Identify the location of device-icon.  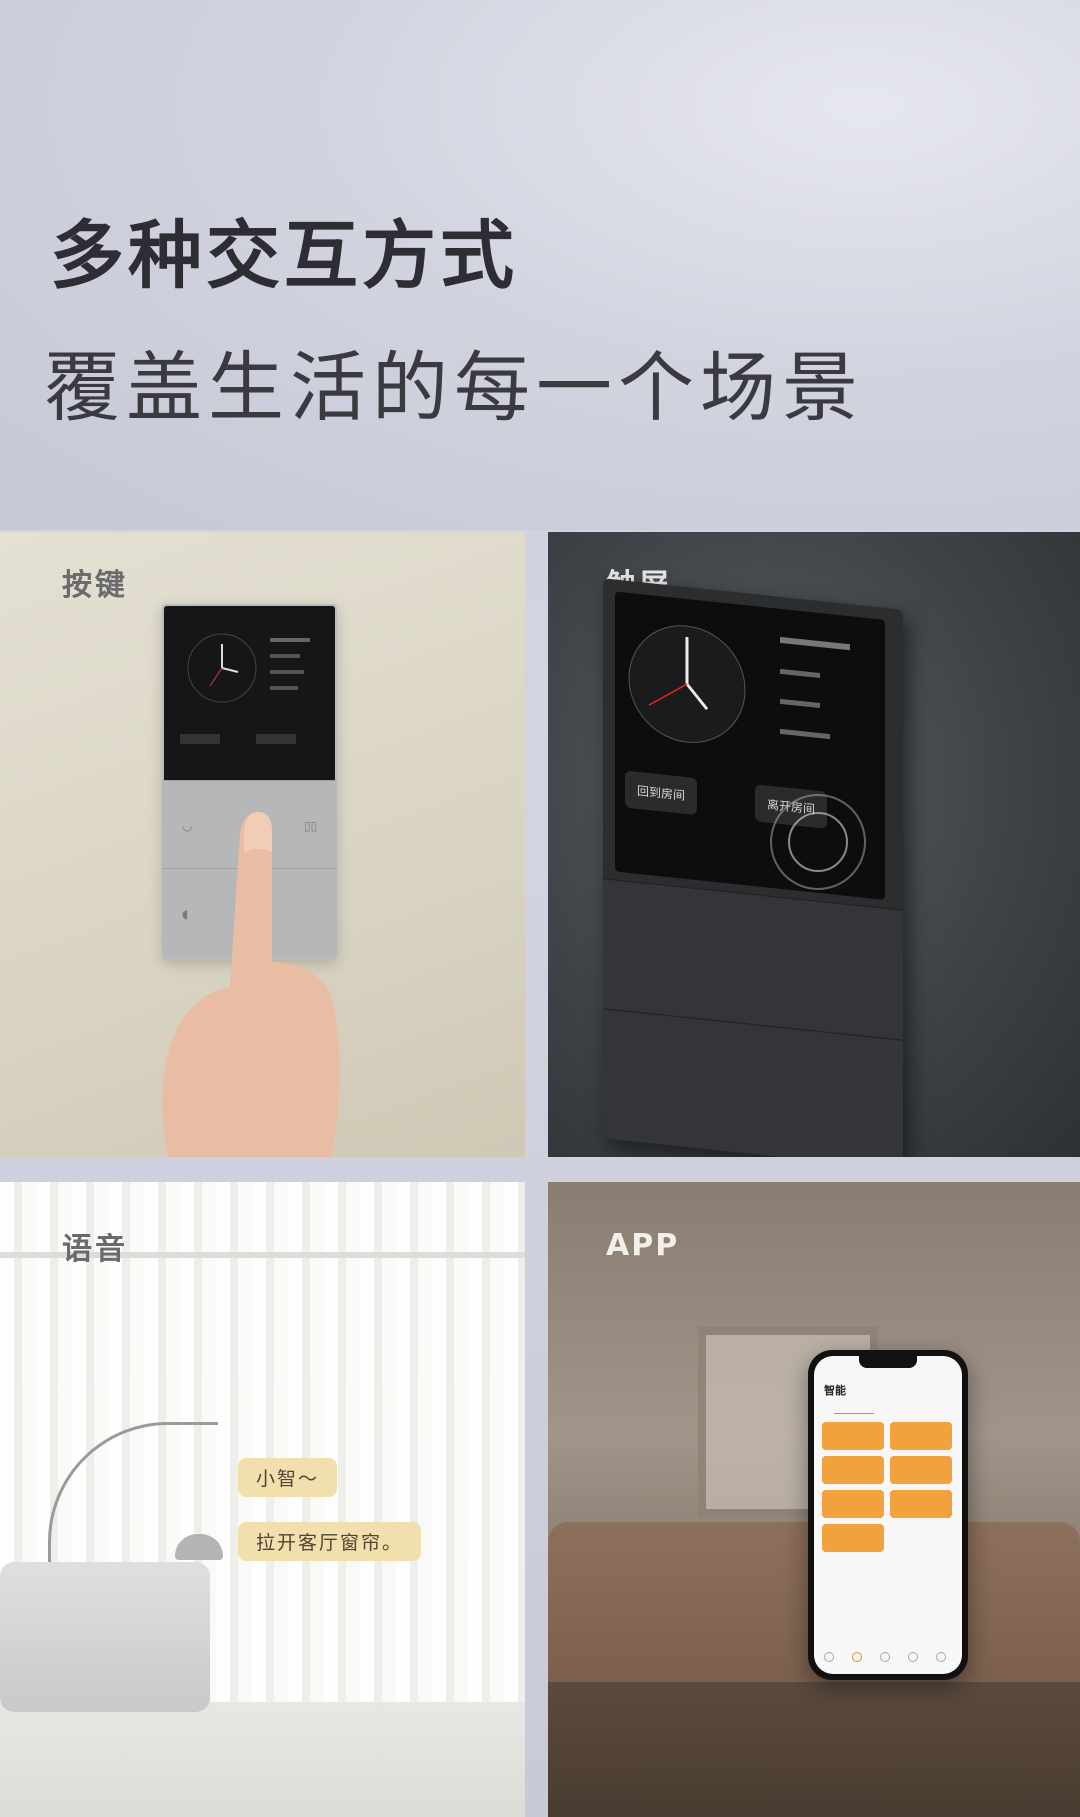
(885, 1657).